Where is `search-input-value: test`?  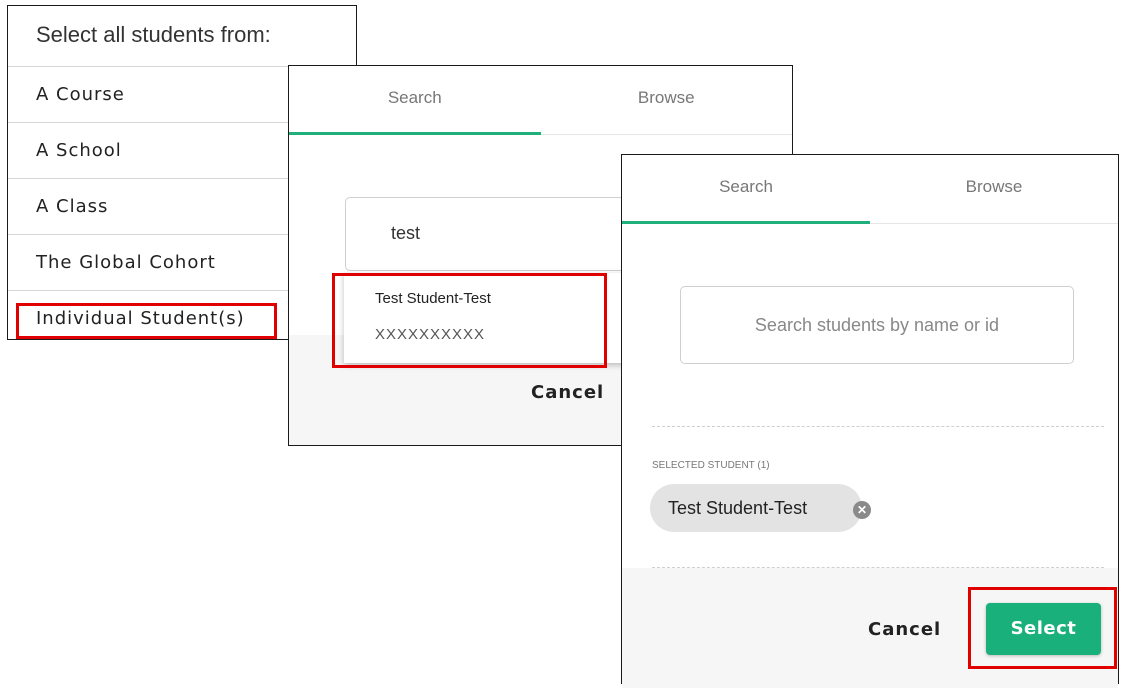 search-input-value: test is located at coordinates (406, 233).